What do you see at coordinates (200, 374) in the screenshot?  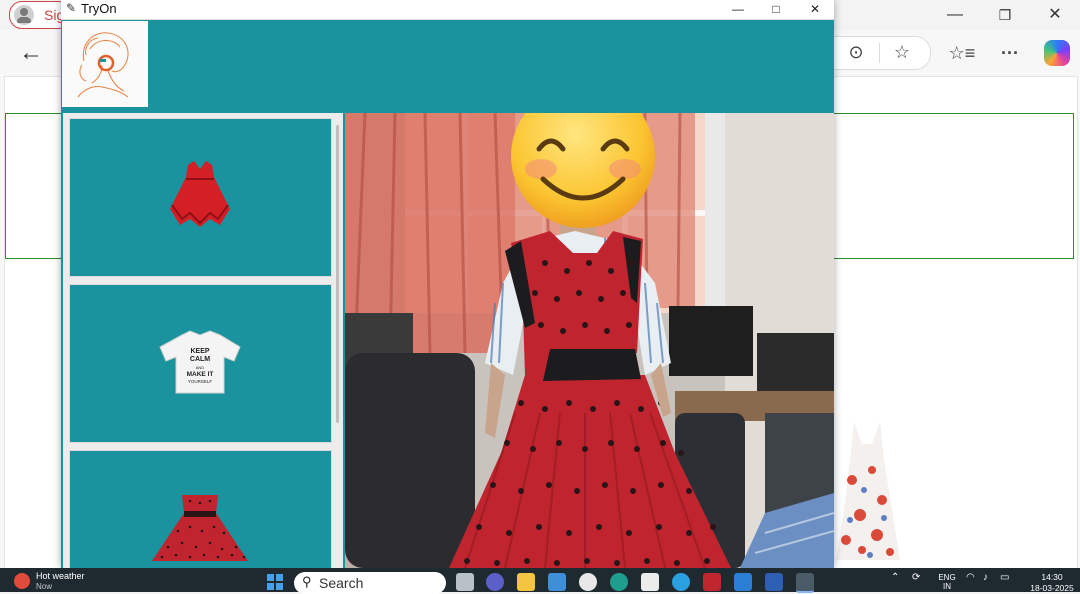 I see `svg-text: MAKE IT` at bounding box center [200, 374].